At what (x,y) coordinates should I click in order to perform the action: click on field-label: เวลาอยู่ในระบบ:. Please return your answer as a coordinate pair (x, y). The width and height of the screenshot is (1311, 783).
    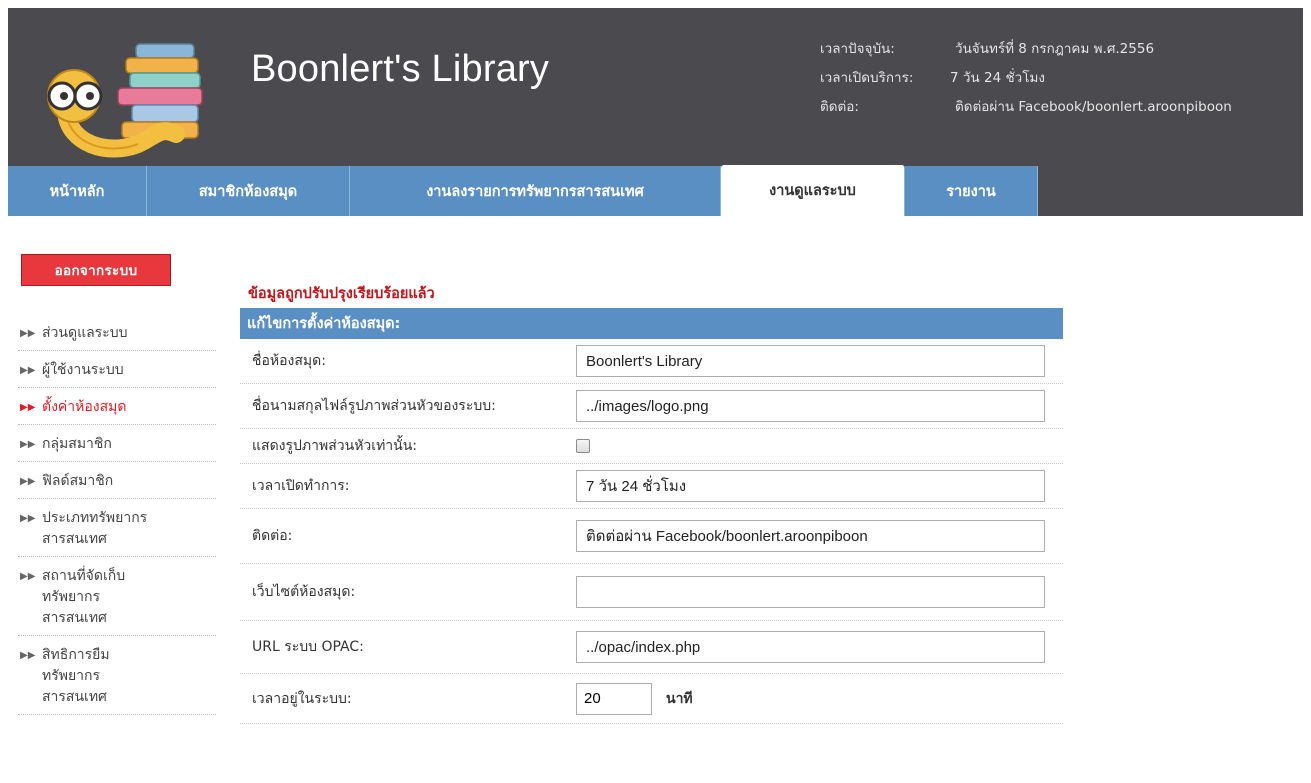
    Looking at the image, I should click on (302, 698).